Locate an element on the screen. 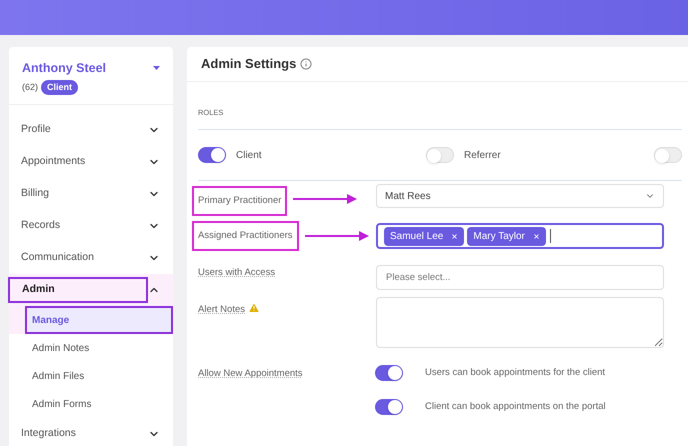  client-count: (62) is located at coordinates (30, 87).